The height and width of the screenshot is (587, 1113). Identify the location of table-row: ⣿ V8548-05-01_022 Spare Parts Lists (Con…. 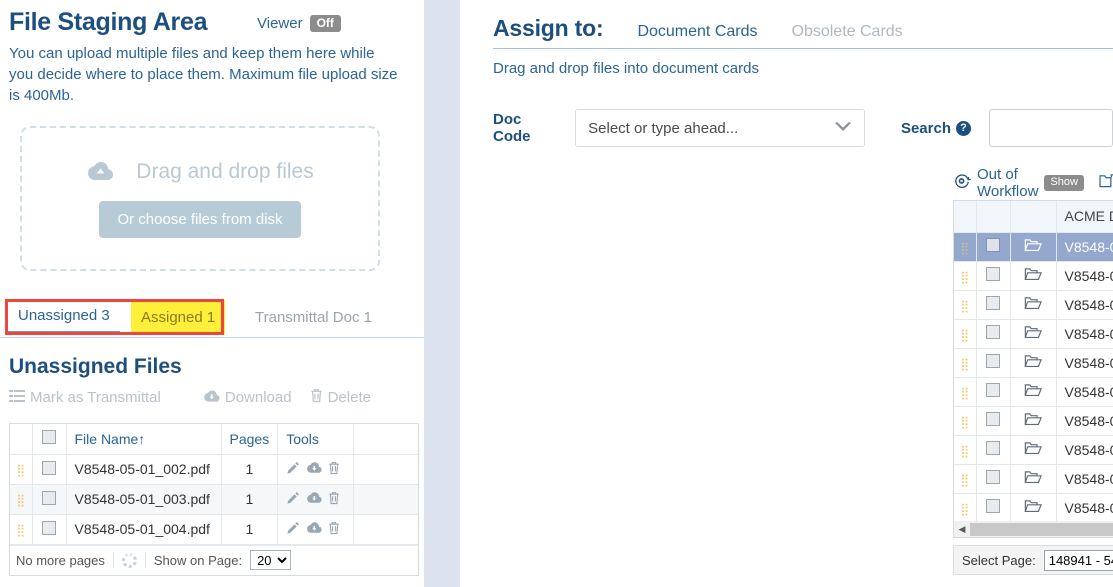
(1033, 421).